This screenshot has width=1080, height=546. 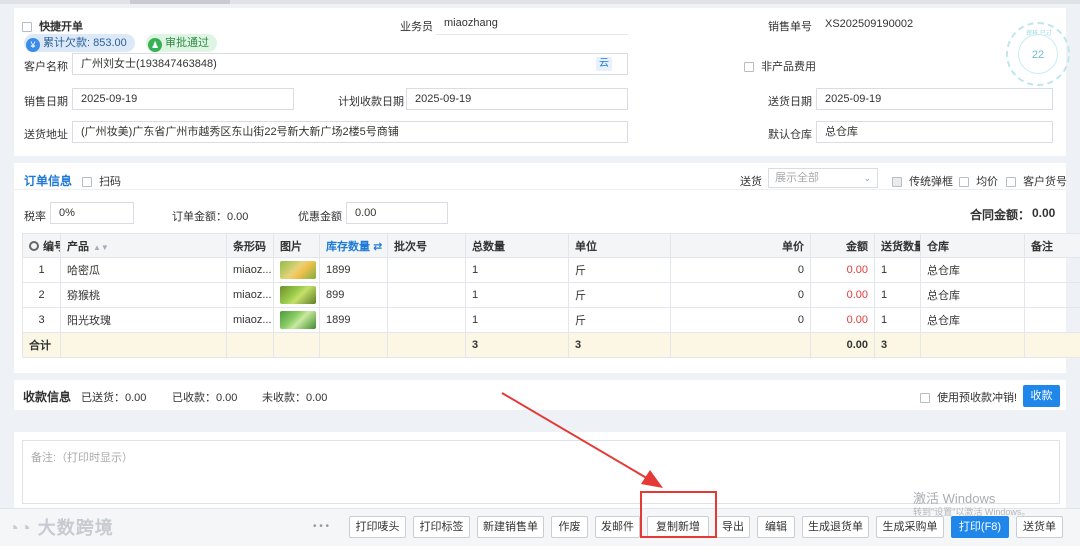 What do you see at coordinates (41, 245) in the screenshot?
I see `col-number-header: 编号` at bounding box center [41, 245].